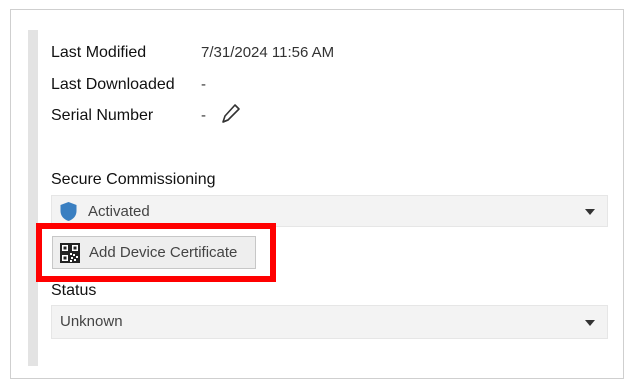 The image size is (626, 386). I want to click on last-modified-label: Last Modified, so click(99, 52).